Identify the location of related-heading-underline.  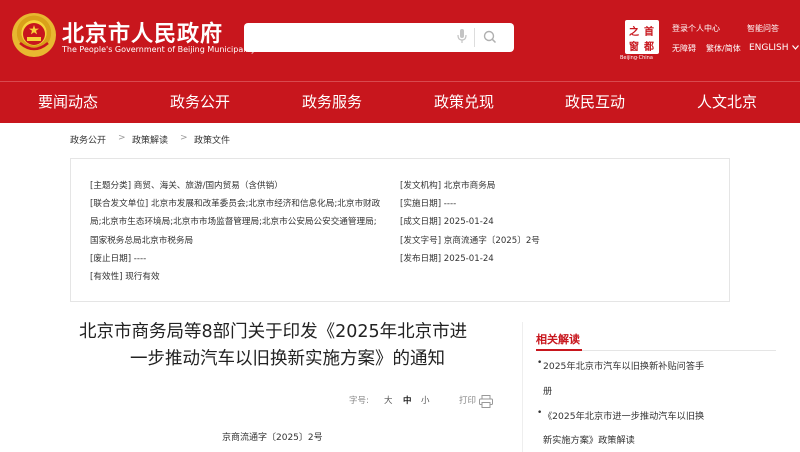
(559, 350).